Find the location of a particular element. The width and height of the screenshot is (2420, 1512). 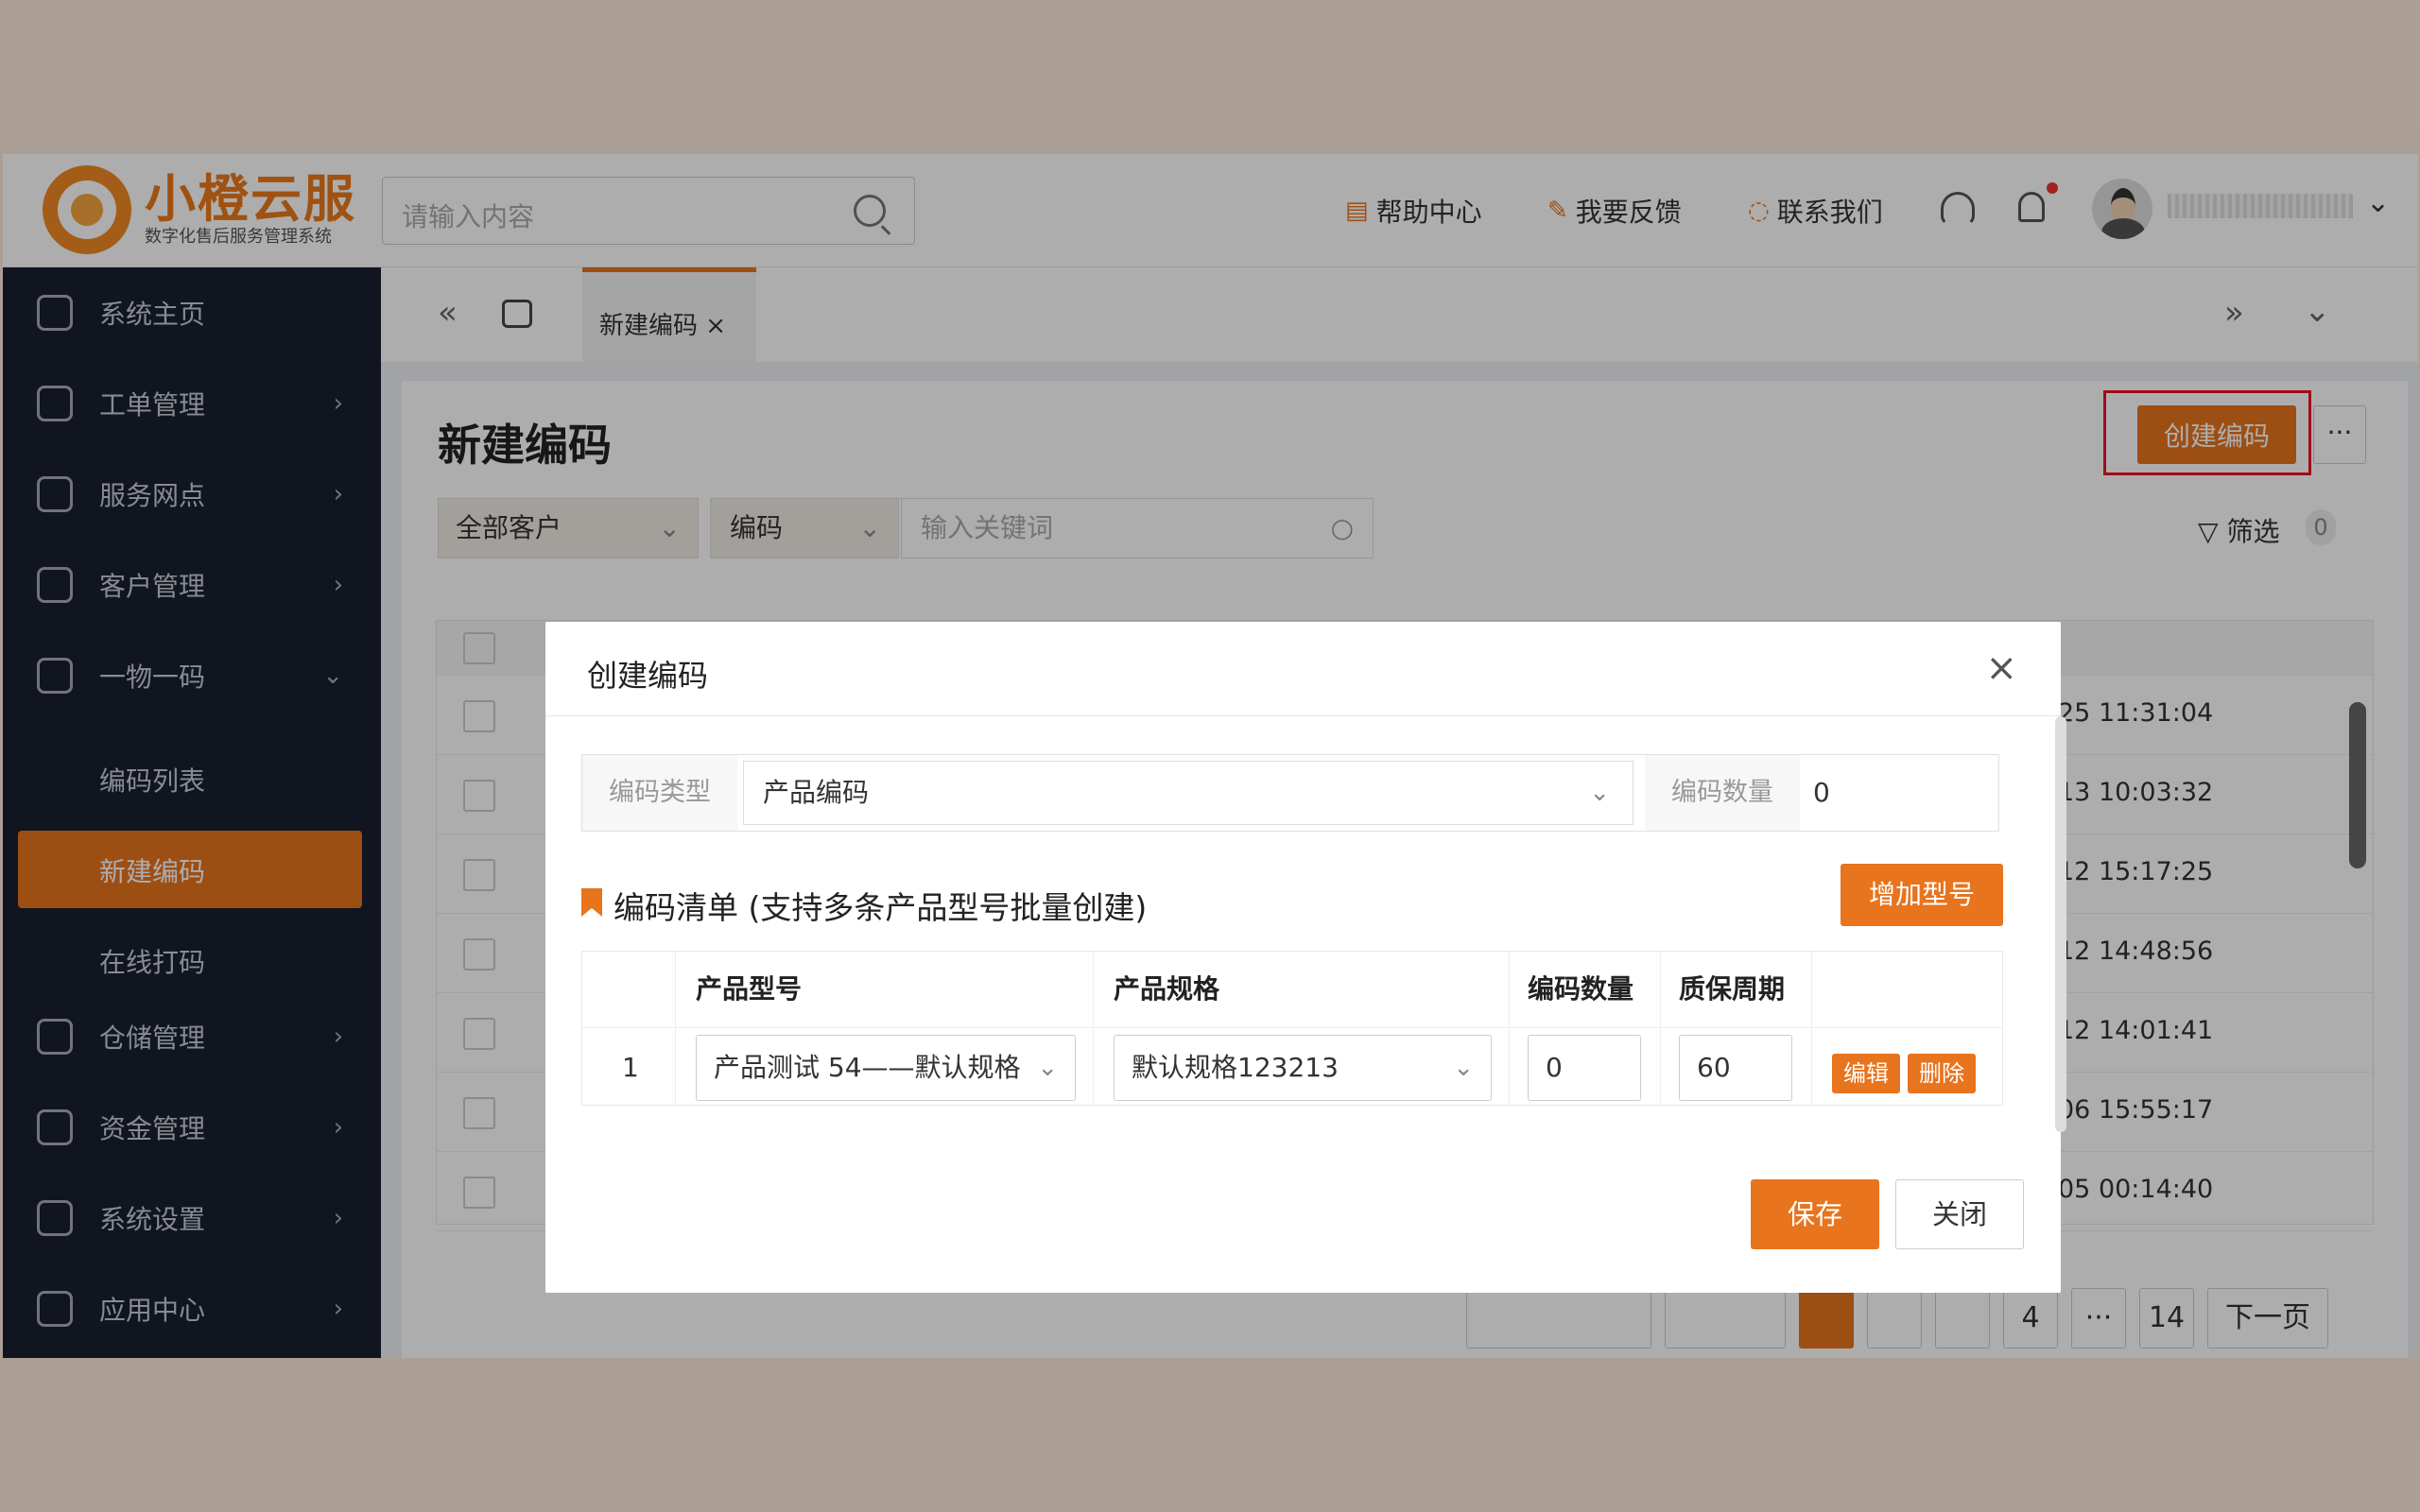

close-button: 关闭 is located at coordinates (1959, 1214).